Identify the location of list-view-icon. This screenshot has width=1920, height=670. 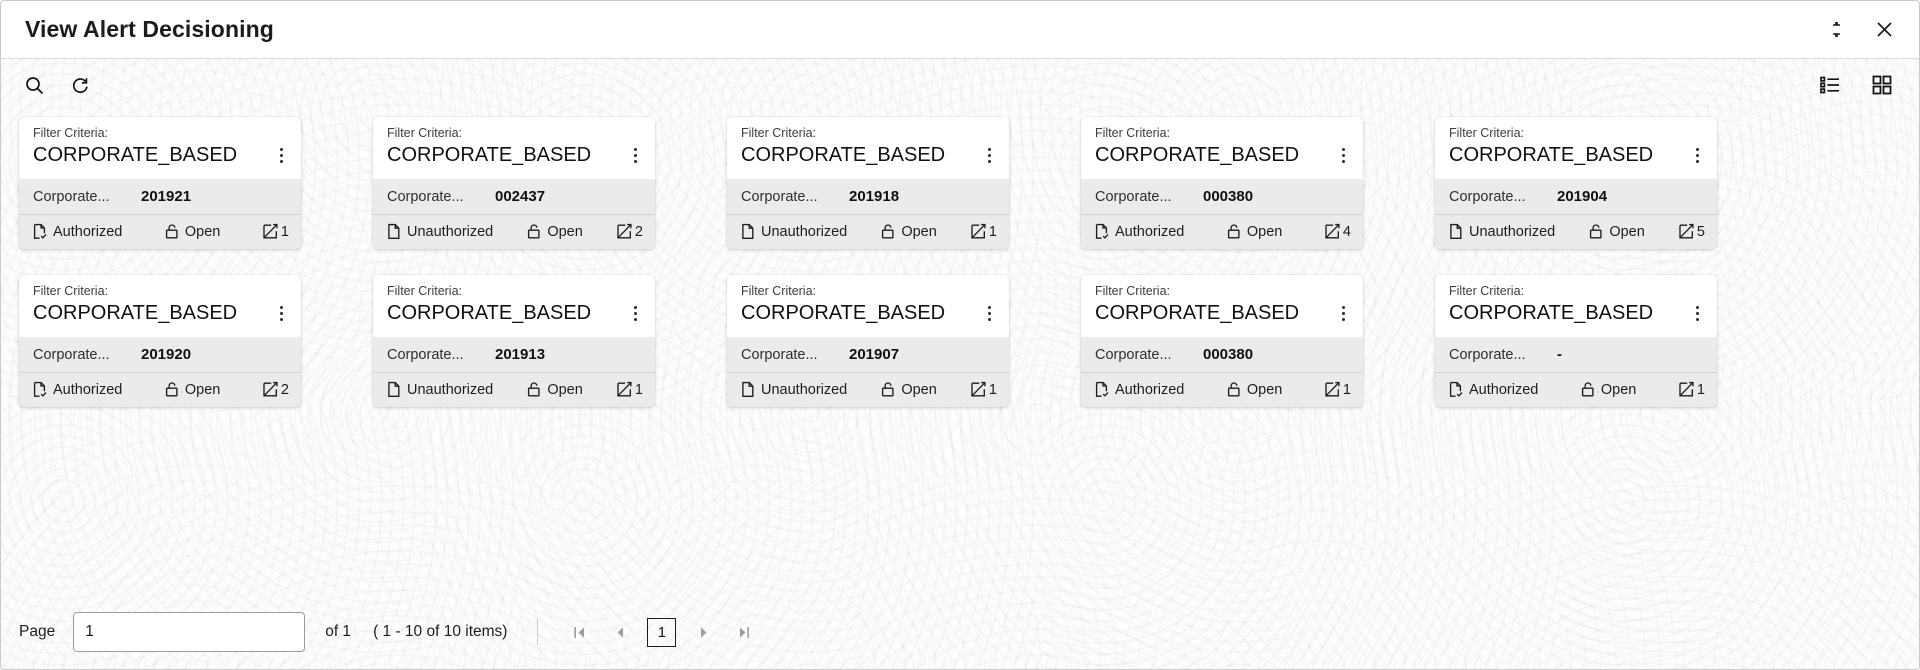
(1830, 85).